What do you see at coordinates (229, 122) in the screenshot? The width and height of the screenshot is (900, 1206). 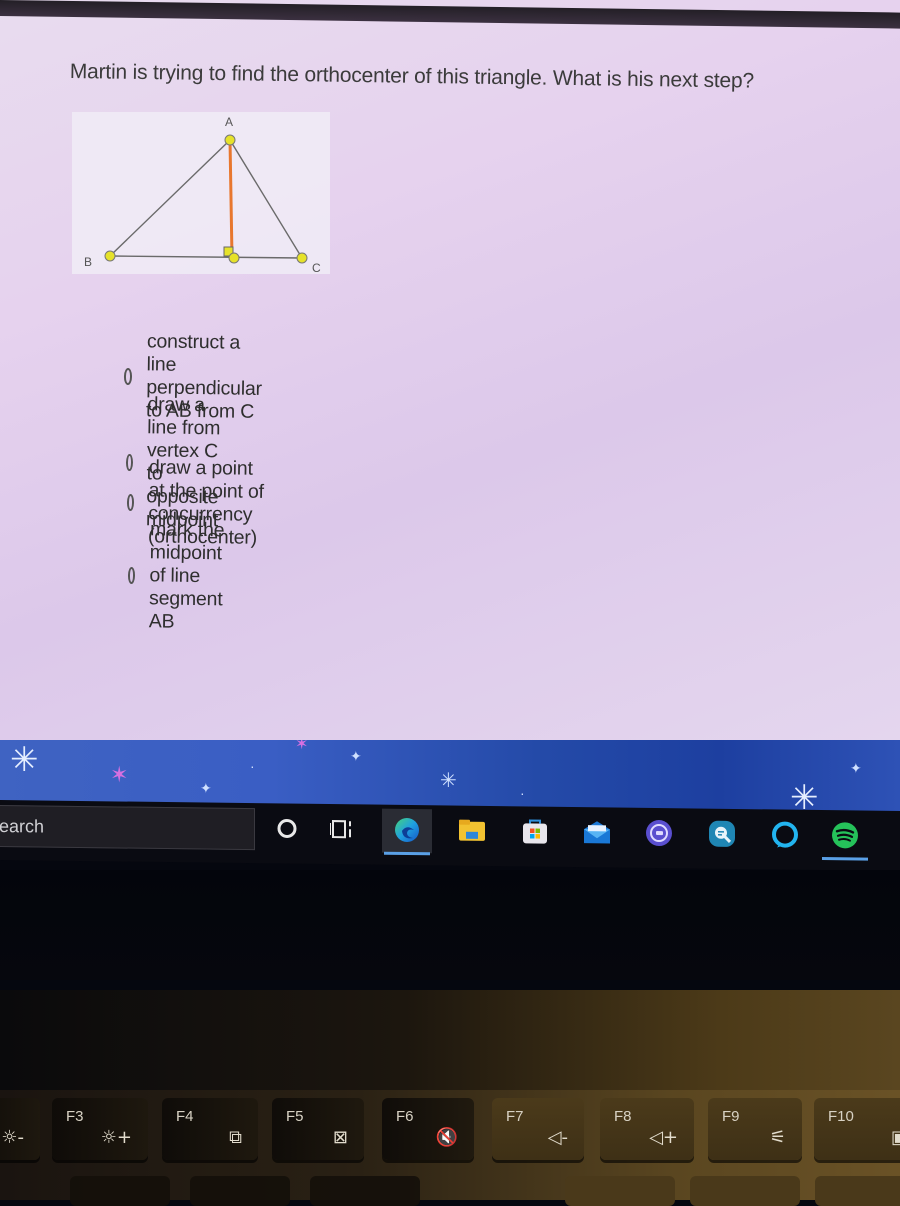 I see `vertex-A-label: A` at bounding box center [229, 122].